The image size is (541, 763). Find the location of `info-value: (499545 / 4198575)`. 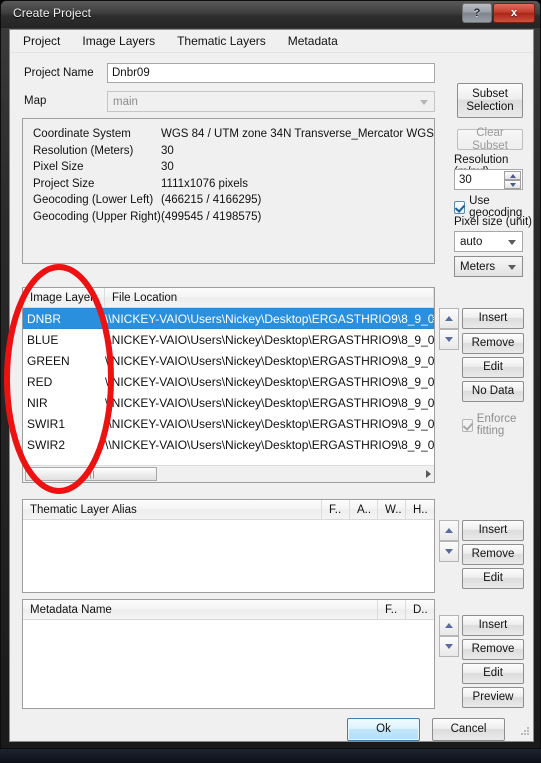

info-value: (499545 / 4198575) is located at coordinates (211, 216).